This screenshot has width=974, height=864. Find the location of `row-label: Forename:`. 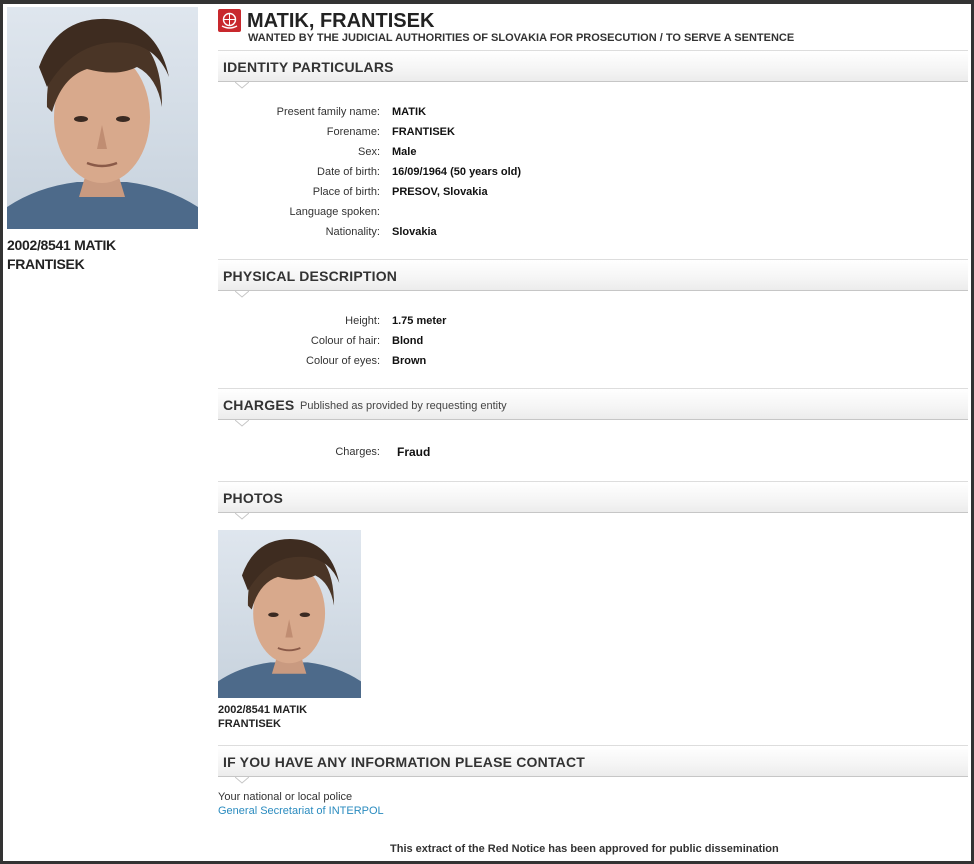

row-label: Forename: is located at coordinates (353, 132).